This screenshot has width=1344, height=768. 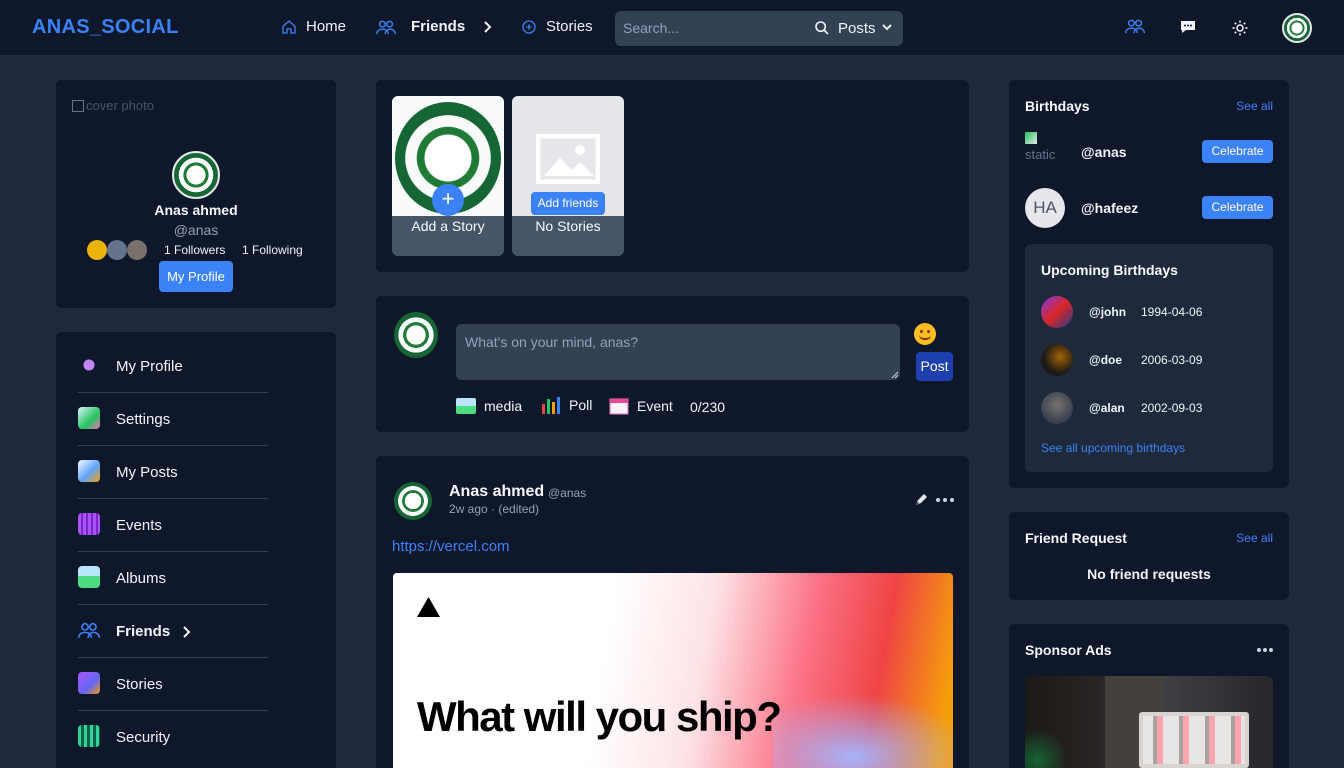 I want to click on alien-icon, so click(x=89, y=365).